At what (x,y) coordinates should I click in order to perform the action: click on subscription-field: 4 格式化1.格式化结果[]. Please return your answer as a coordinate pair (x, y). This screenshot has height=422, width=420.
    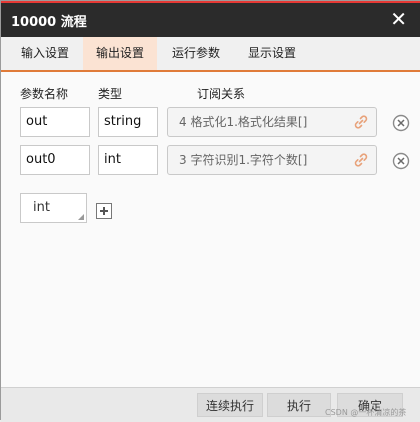
    Looking at the image, I should click on (272, 122).